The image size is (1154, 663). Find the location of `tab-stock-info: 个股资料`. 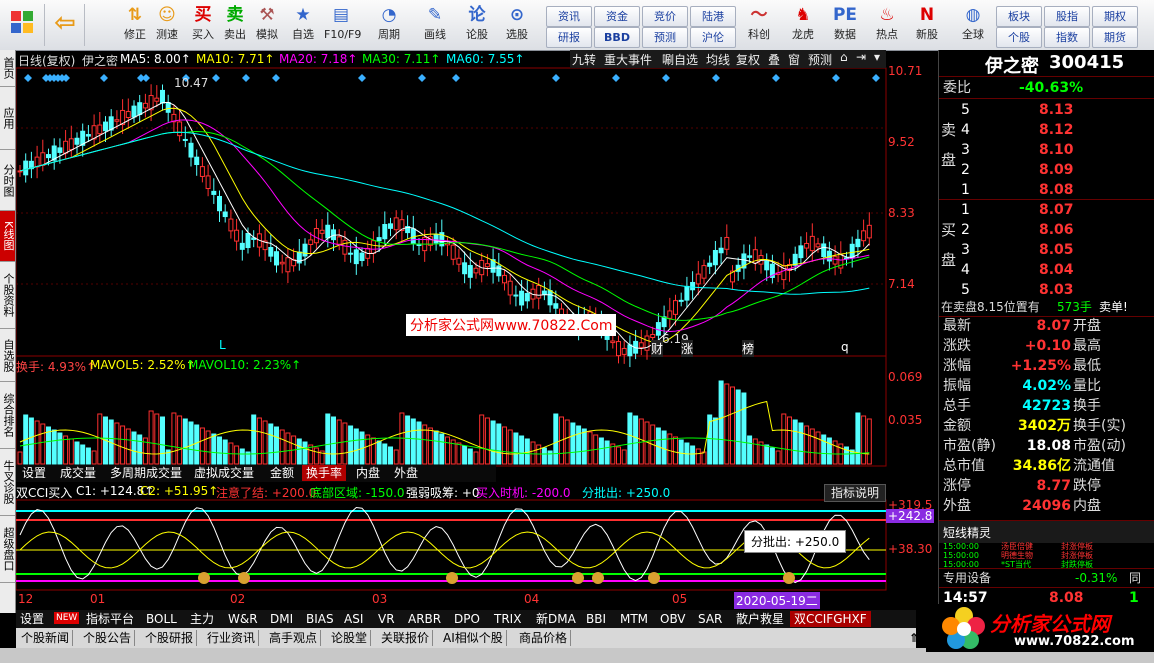

tab-stock-info: 个股资料 is located at coordinates (7, 295).